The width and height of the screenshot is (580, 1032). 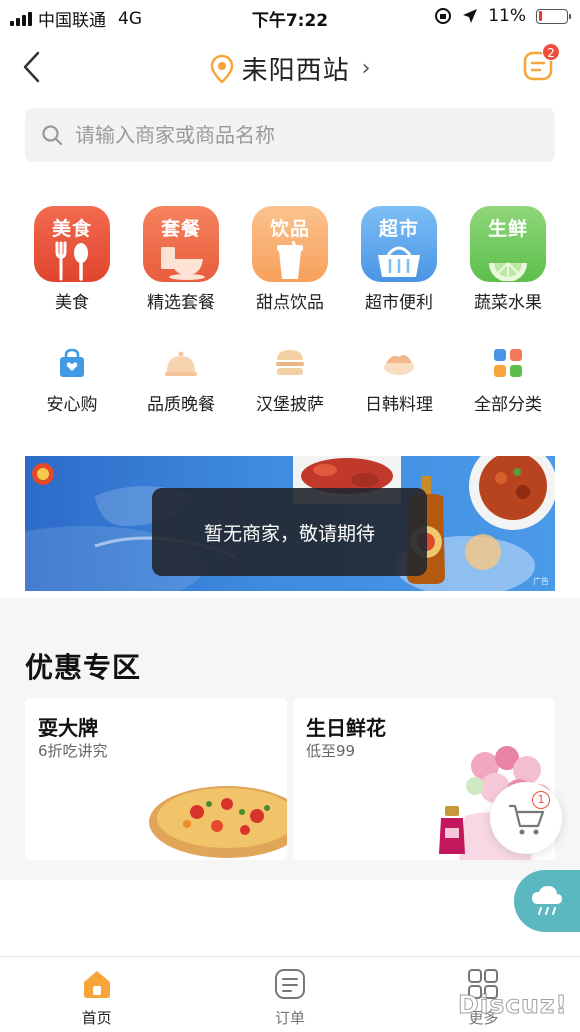 What do you see at coordinates (218, 822) in the screenshot?
I see `pizza-image` at bounding box center [218, 822].